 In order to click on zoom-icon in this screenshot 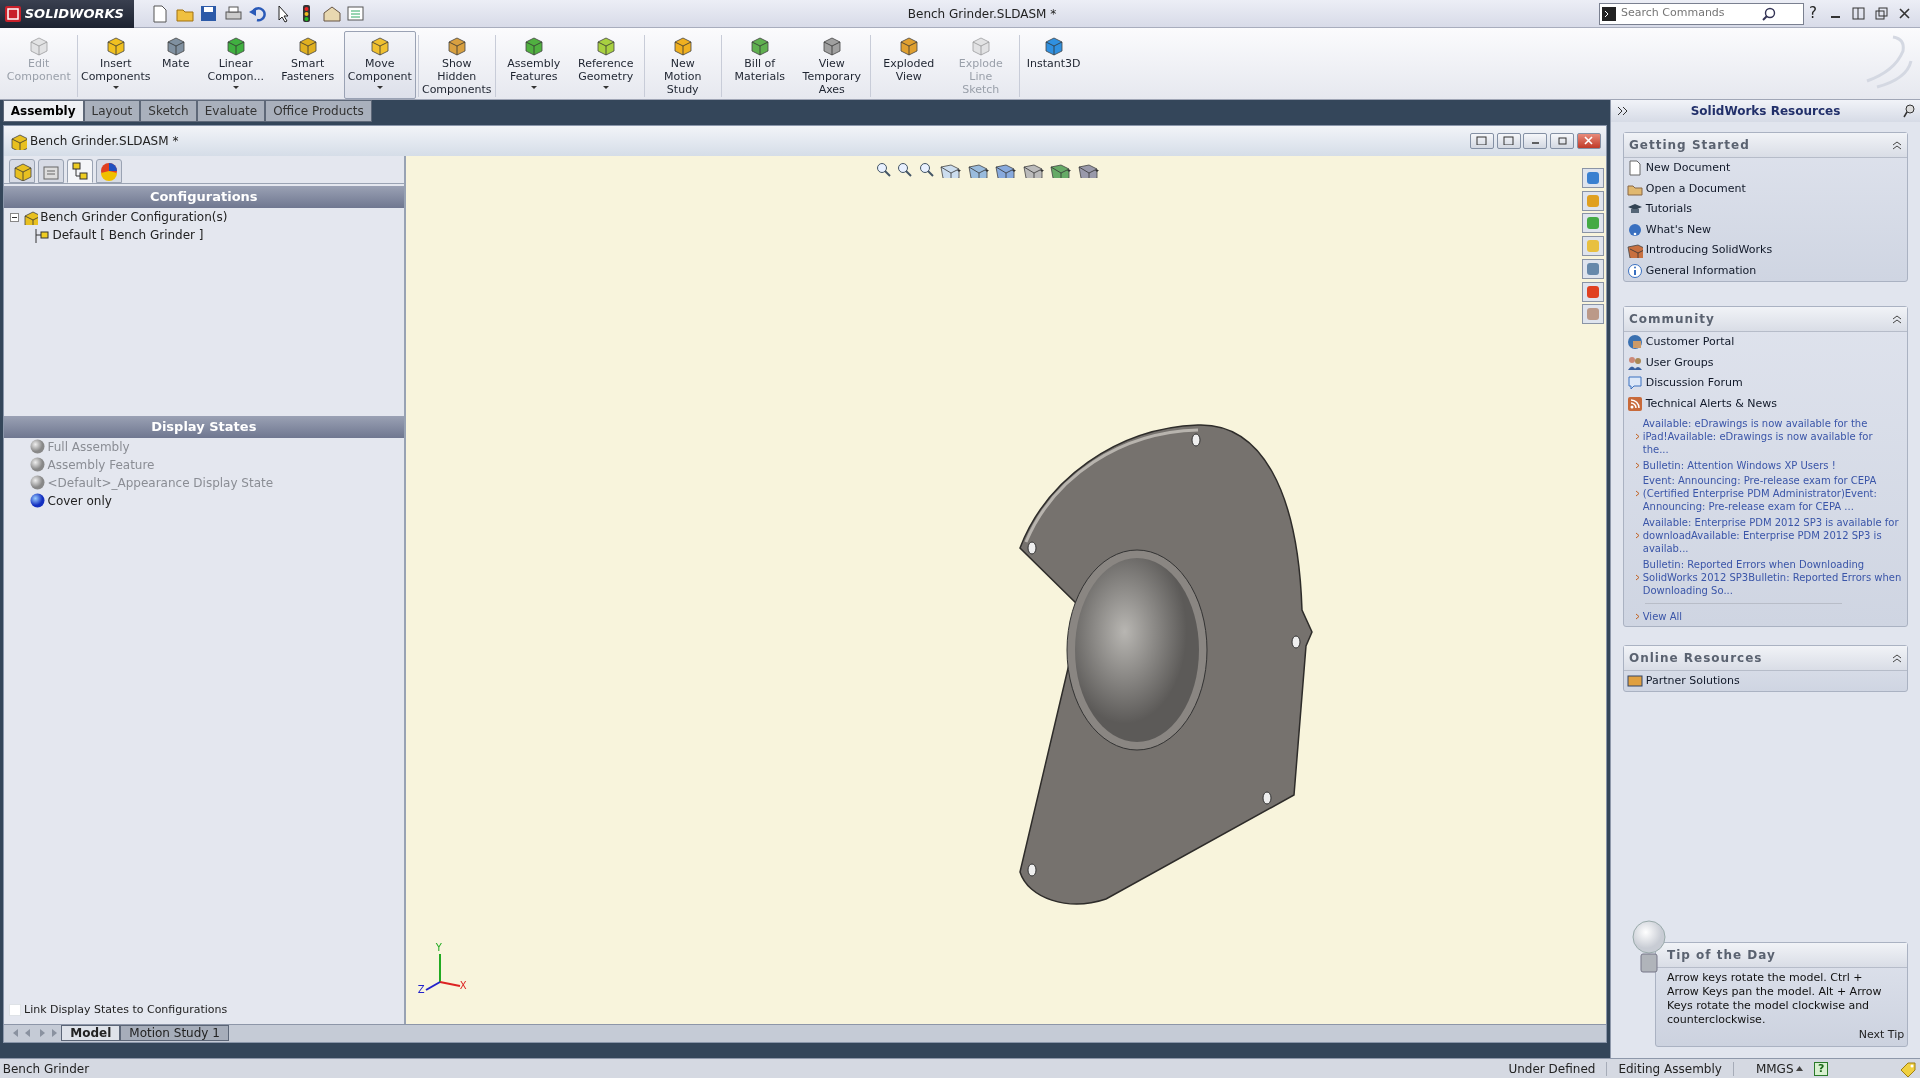, I will do `click(926, 169)`.